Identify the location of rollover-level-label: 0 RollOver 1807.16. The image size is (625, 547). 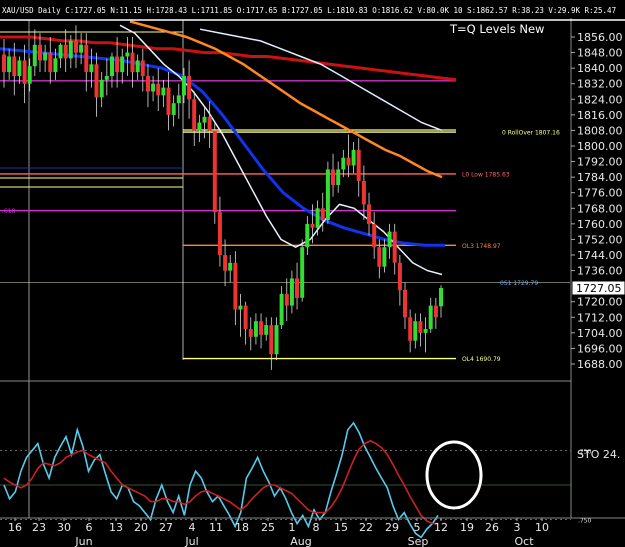
(531, 133).